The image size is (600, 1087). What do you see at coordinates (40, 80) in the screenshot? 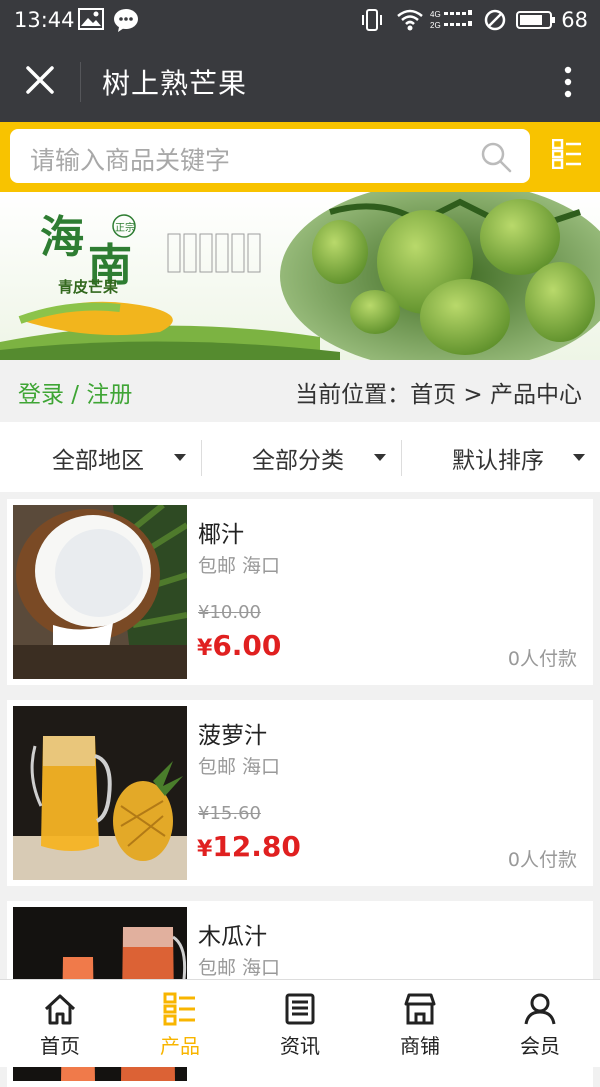
I see `close-icon` at bounding box center [40, 80].